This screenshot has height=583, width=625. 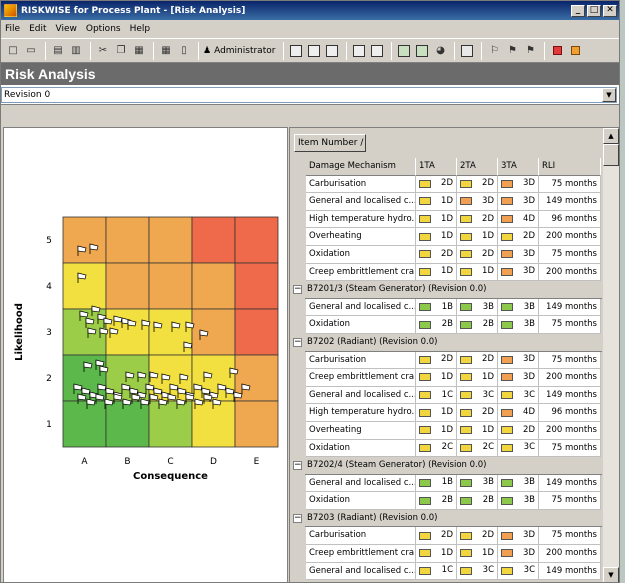 I want to click on column-header-1ta: 1TA, so click(x=436, y=167).